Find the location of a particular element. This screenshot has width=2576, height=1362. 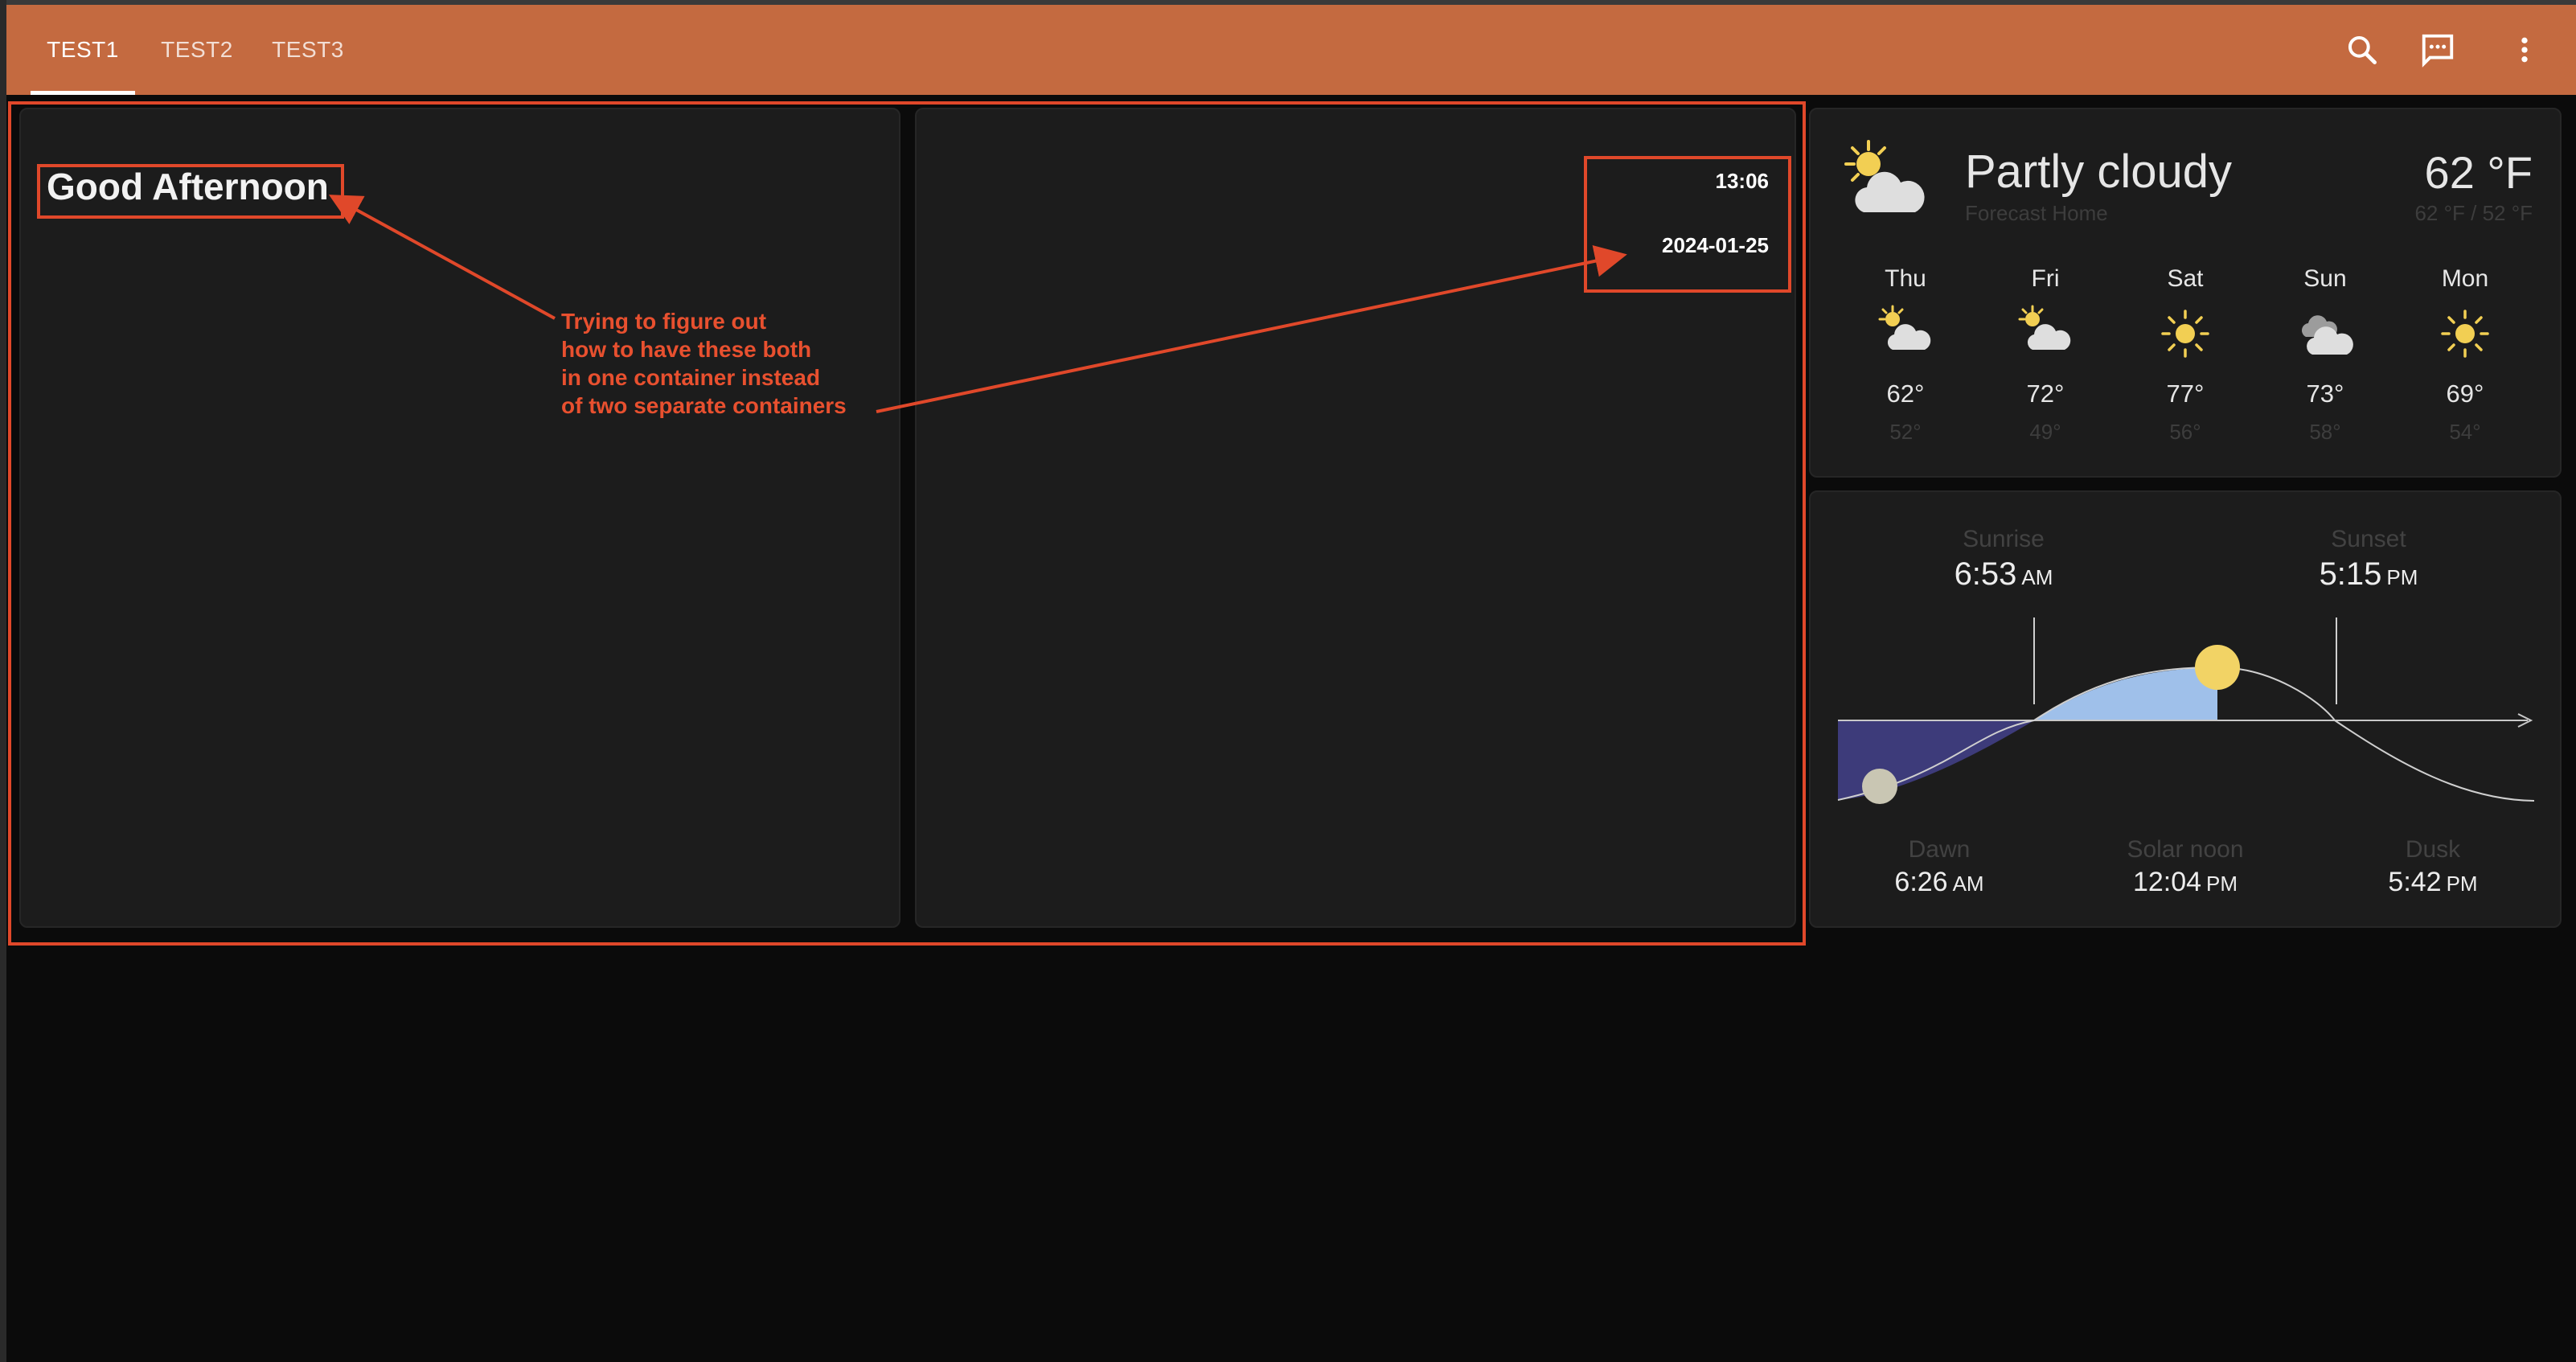

forecast-day: Mon is located at coordinates (2465, 278).